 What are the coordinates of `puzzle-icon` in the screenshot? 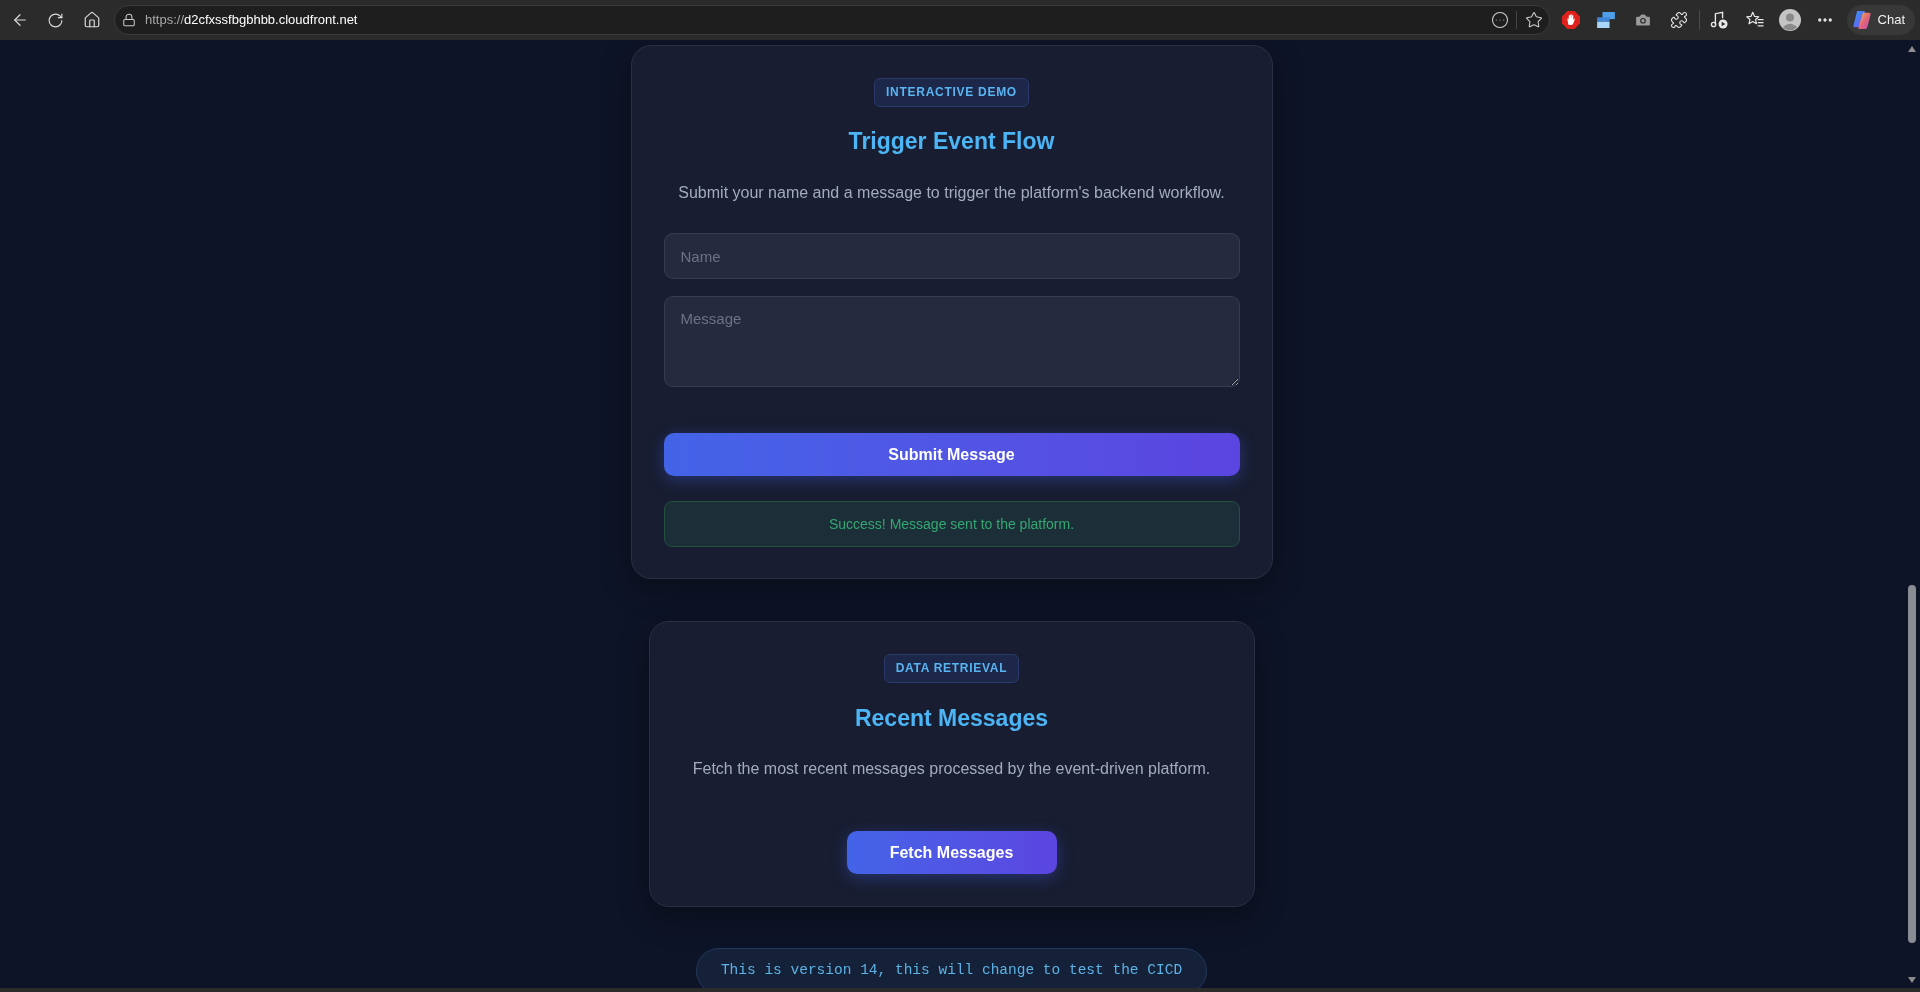 It's located at (1678, 20).